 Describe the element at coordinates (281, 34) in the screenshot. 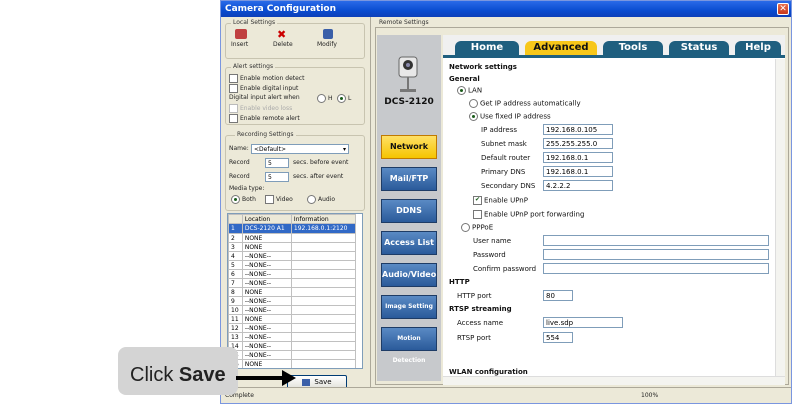

I see `delete-icon: ✖` at that location.